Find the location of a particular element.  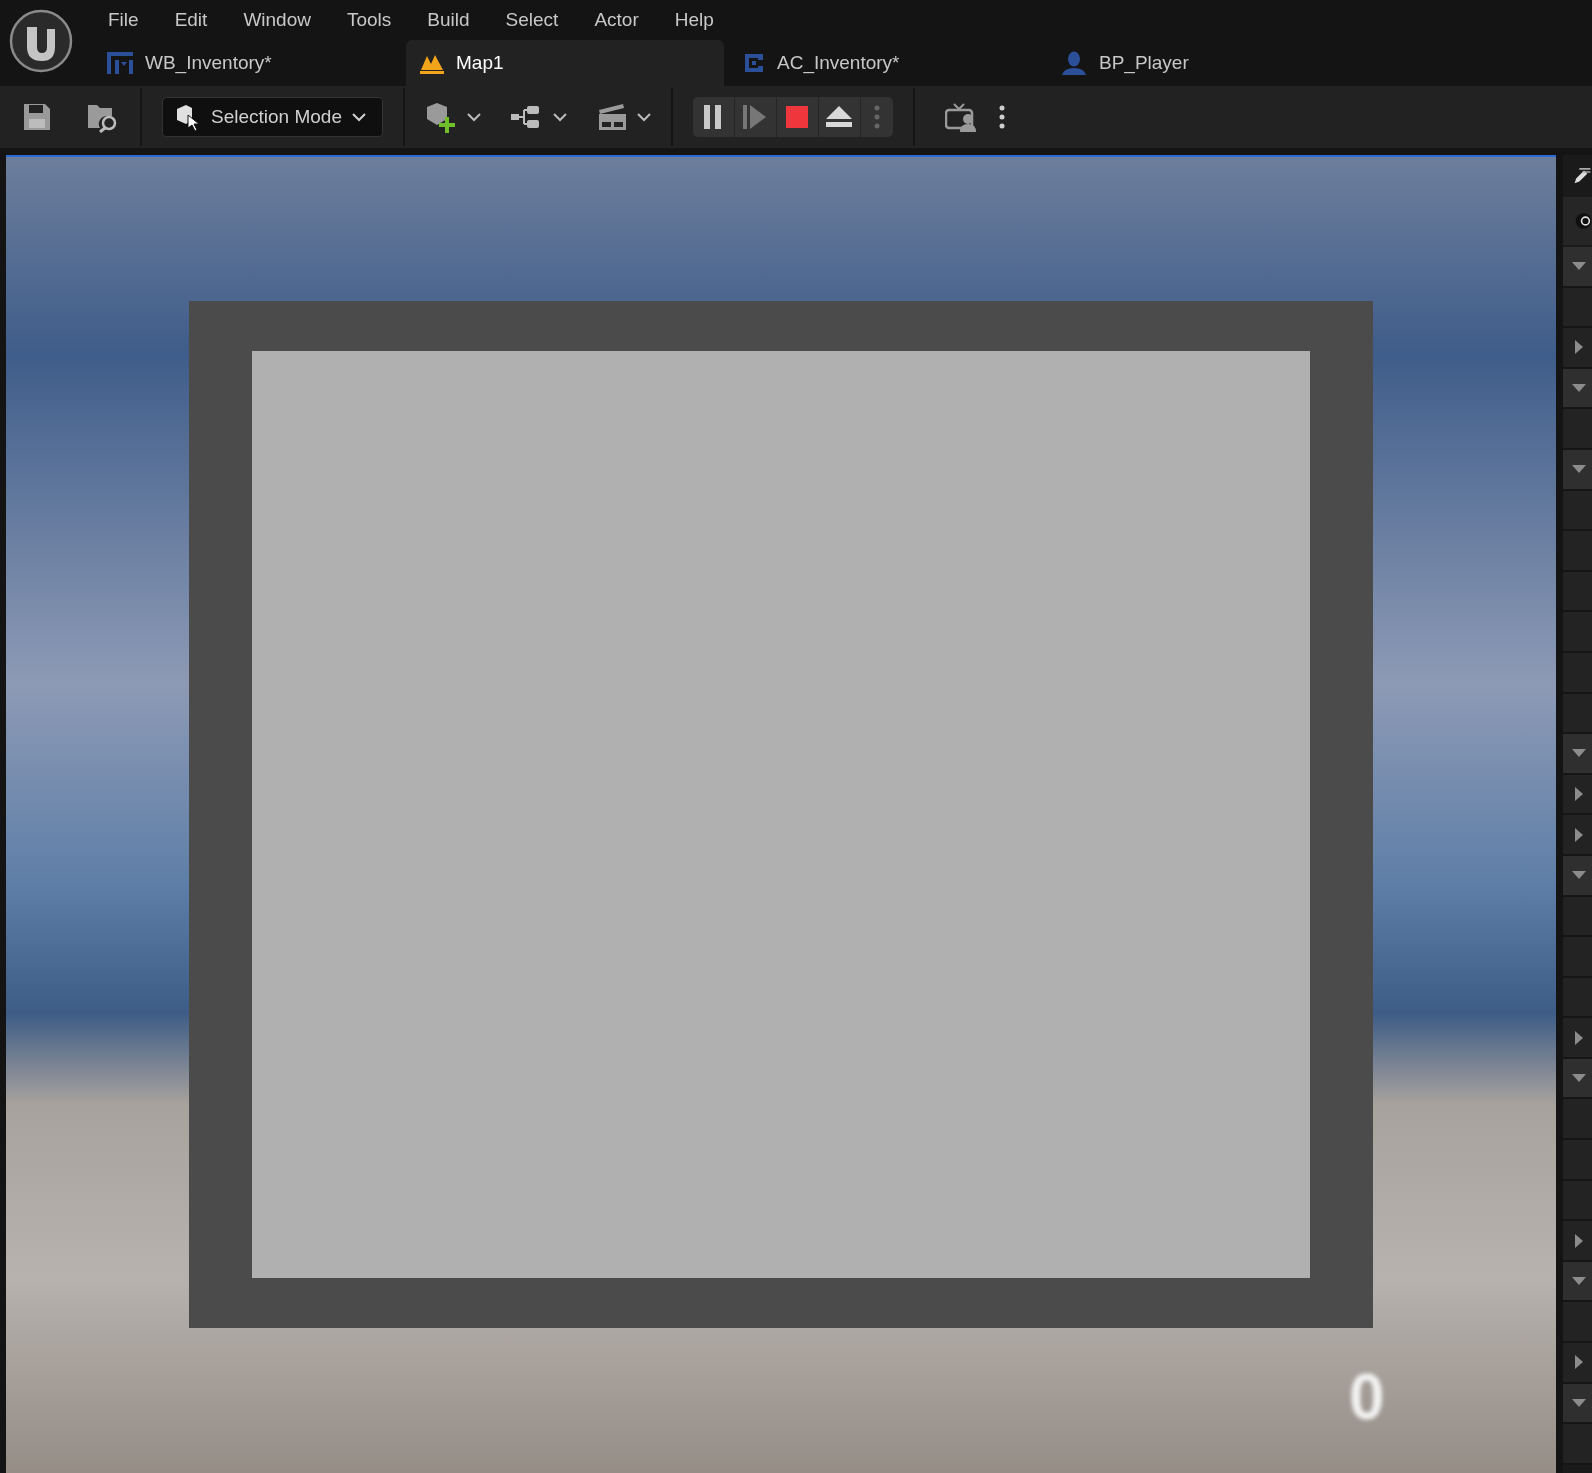

menu-item: Tools is located at coordinates (369, 20).